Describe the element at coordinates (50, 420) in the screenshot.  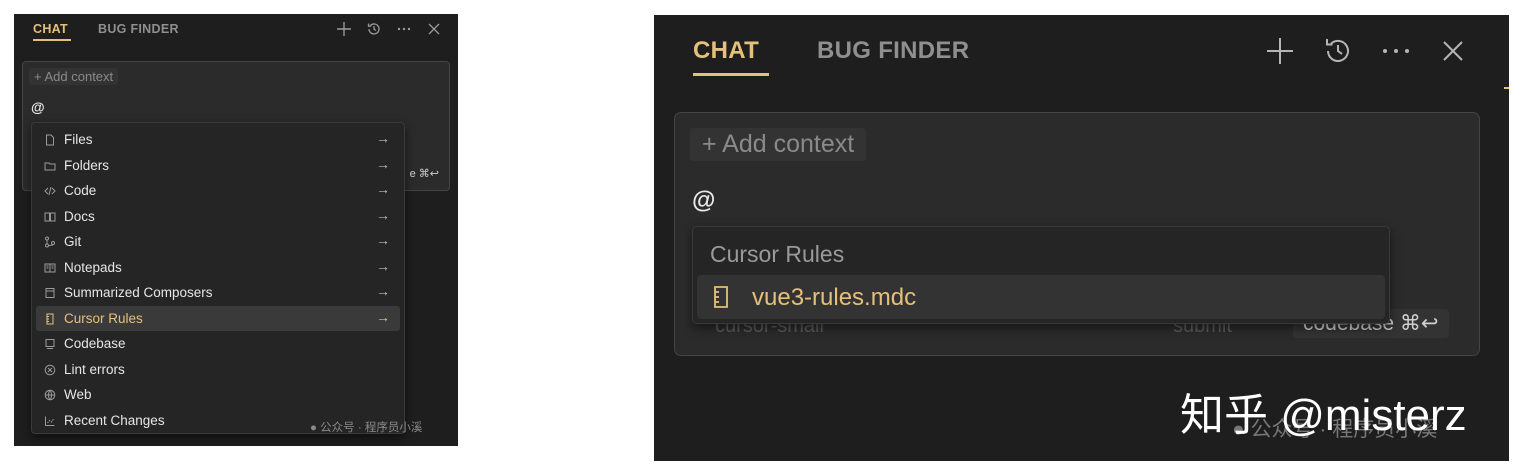
I see `changes-icon` at that location.